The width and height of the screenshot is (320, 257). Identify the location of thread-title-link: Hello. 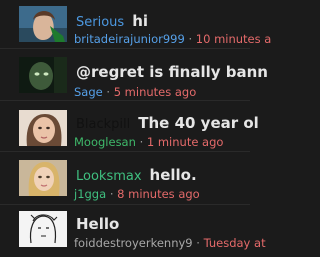
(97, 224).